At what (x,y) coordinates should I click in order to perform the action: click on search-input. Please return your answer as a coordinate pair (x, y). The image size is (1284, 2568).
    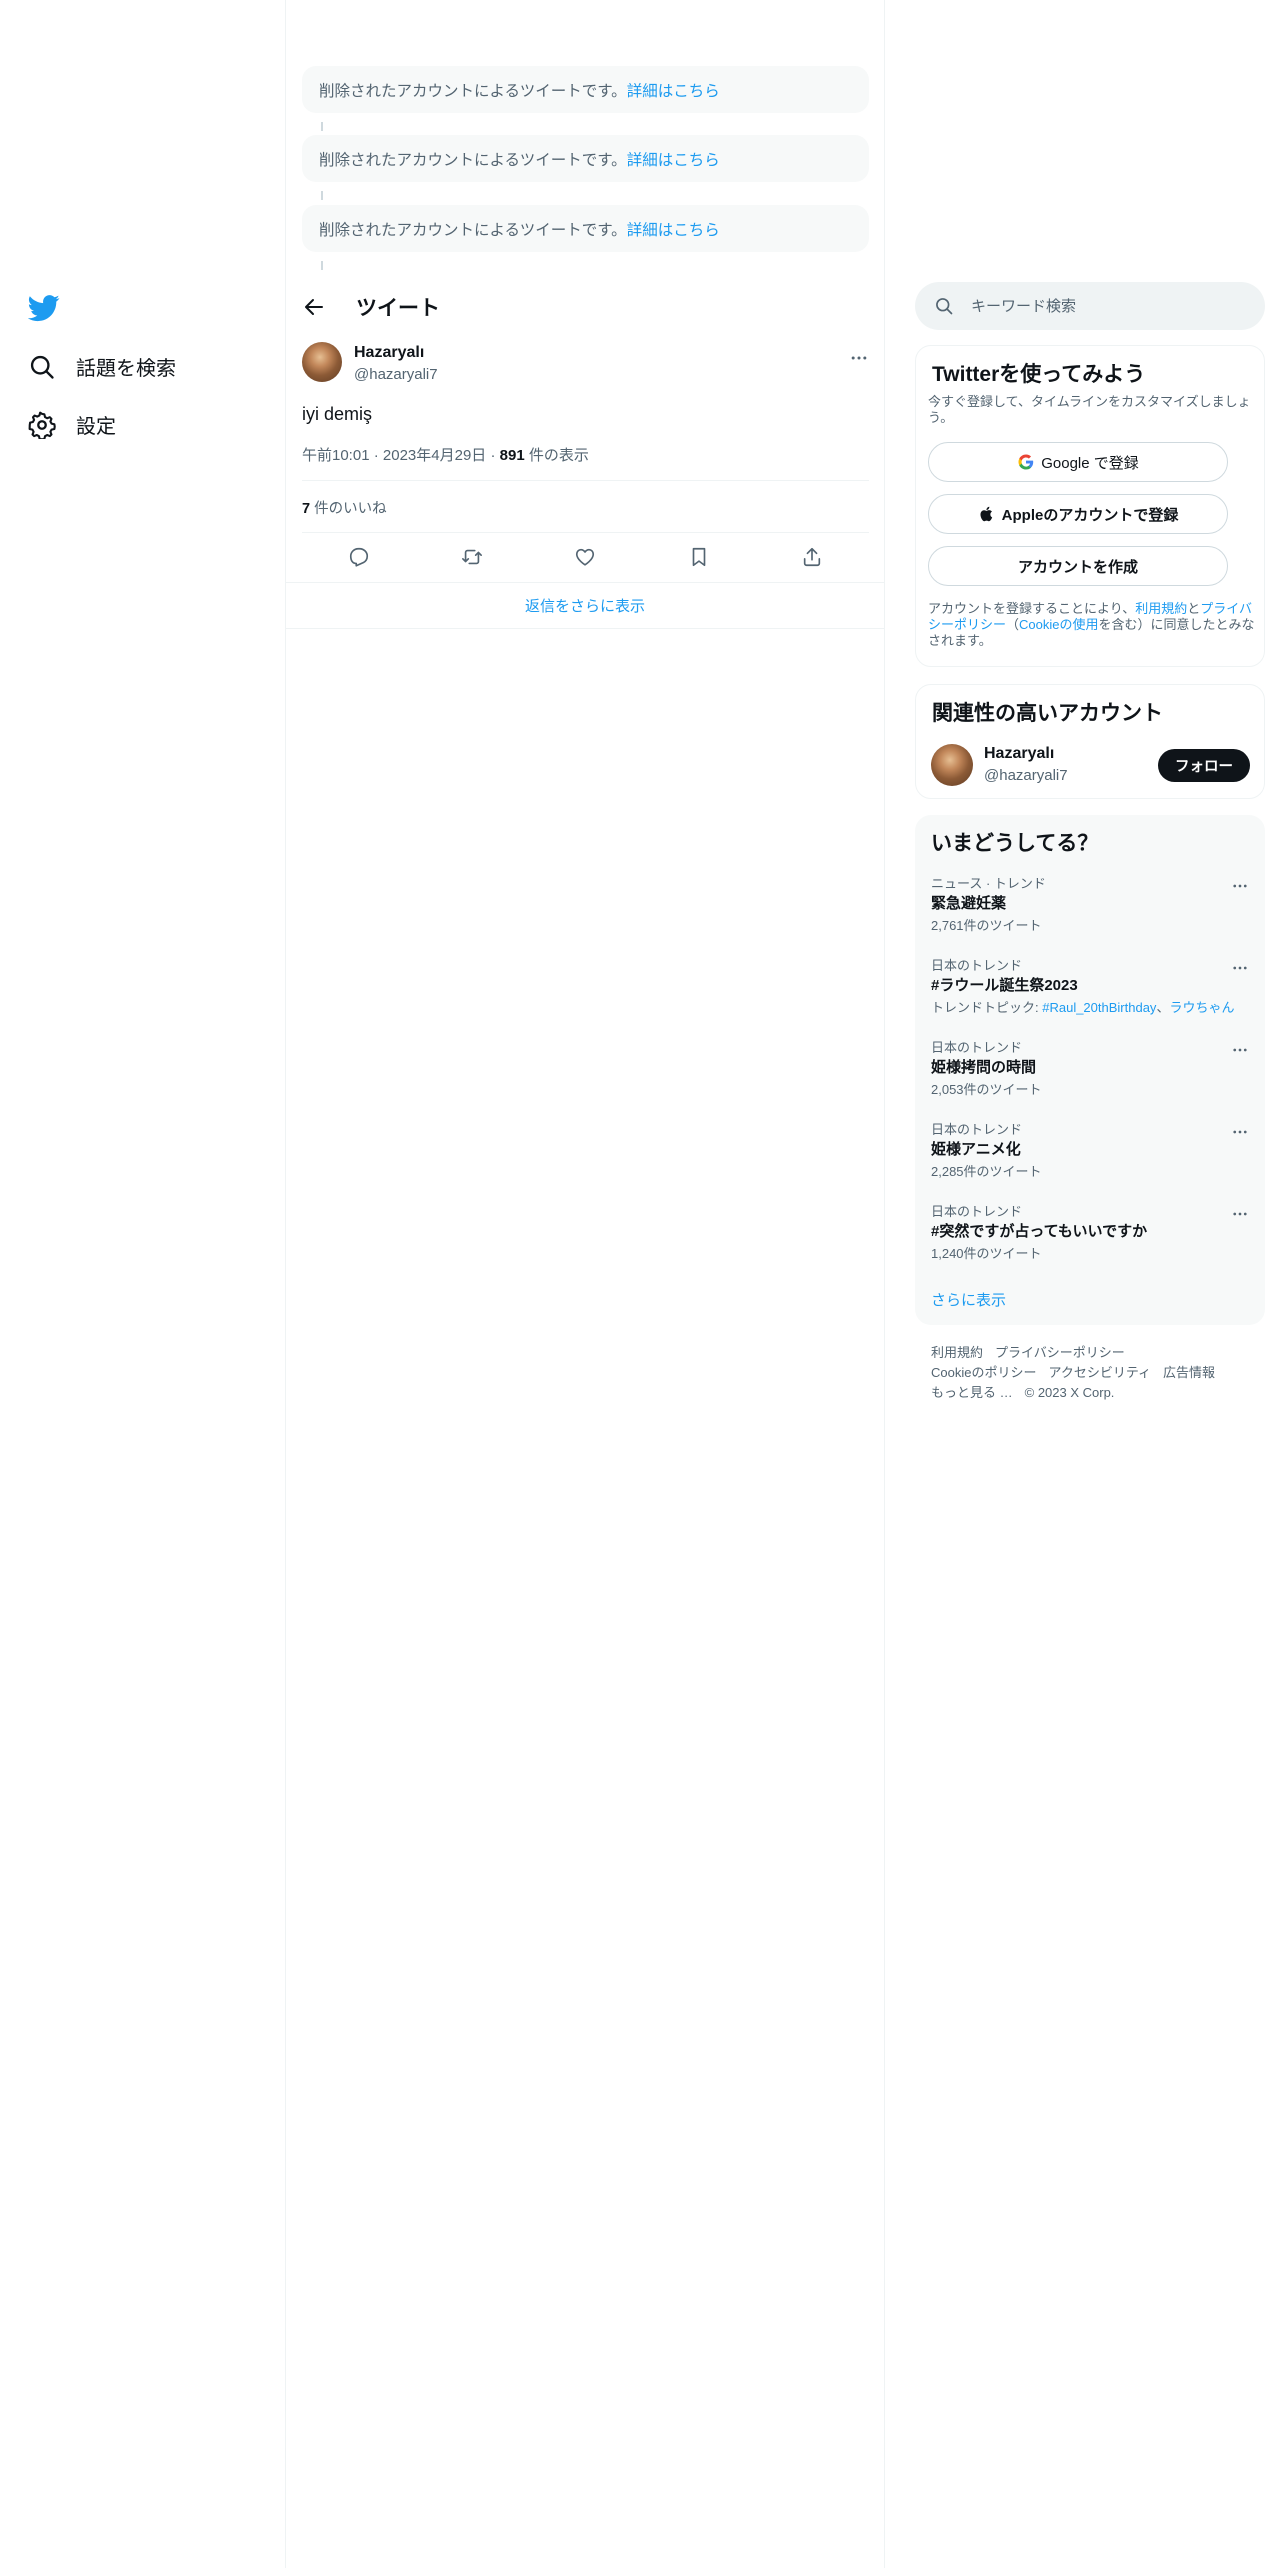
    Looking at the image, I should click on (1101, 306).